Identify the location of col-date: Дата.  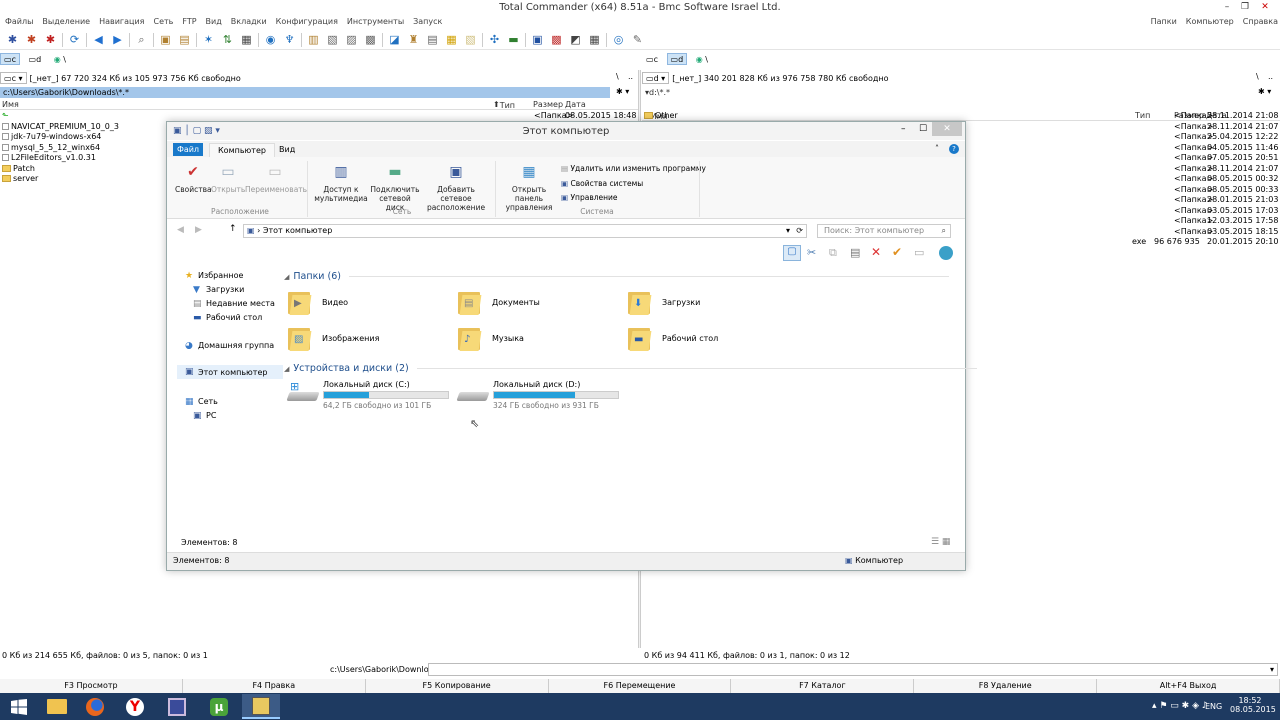
(575, 104).